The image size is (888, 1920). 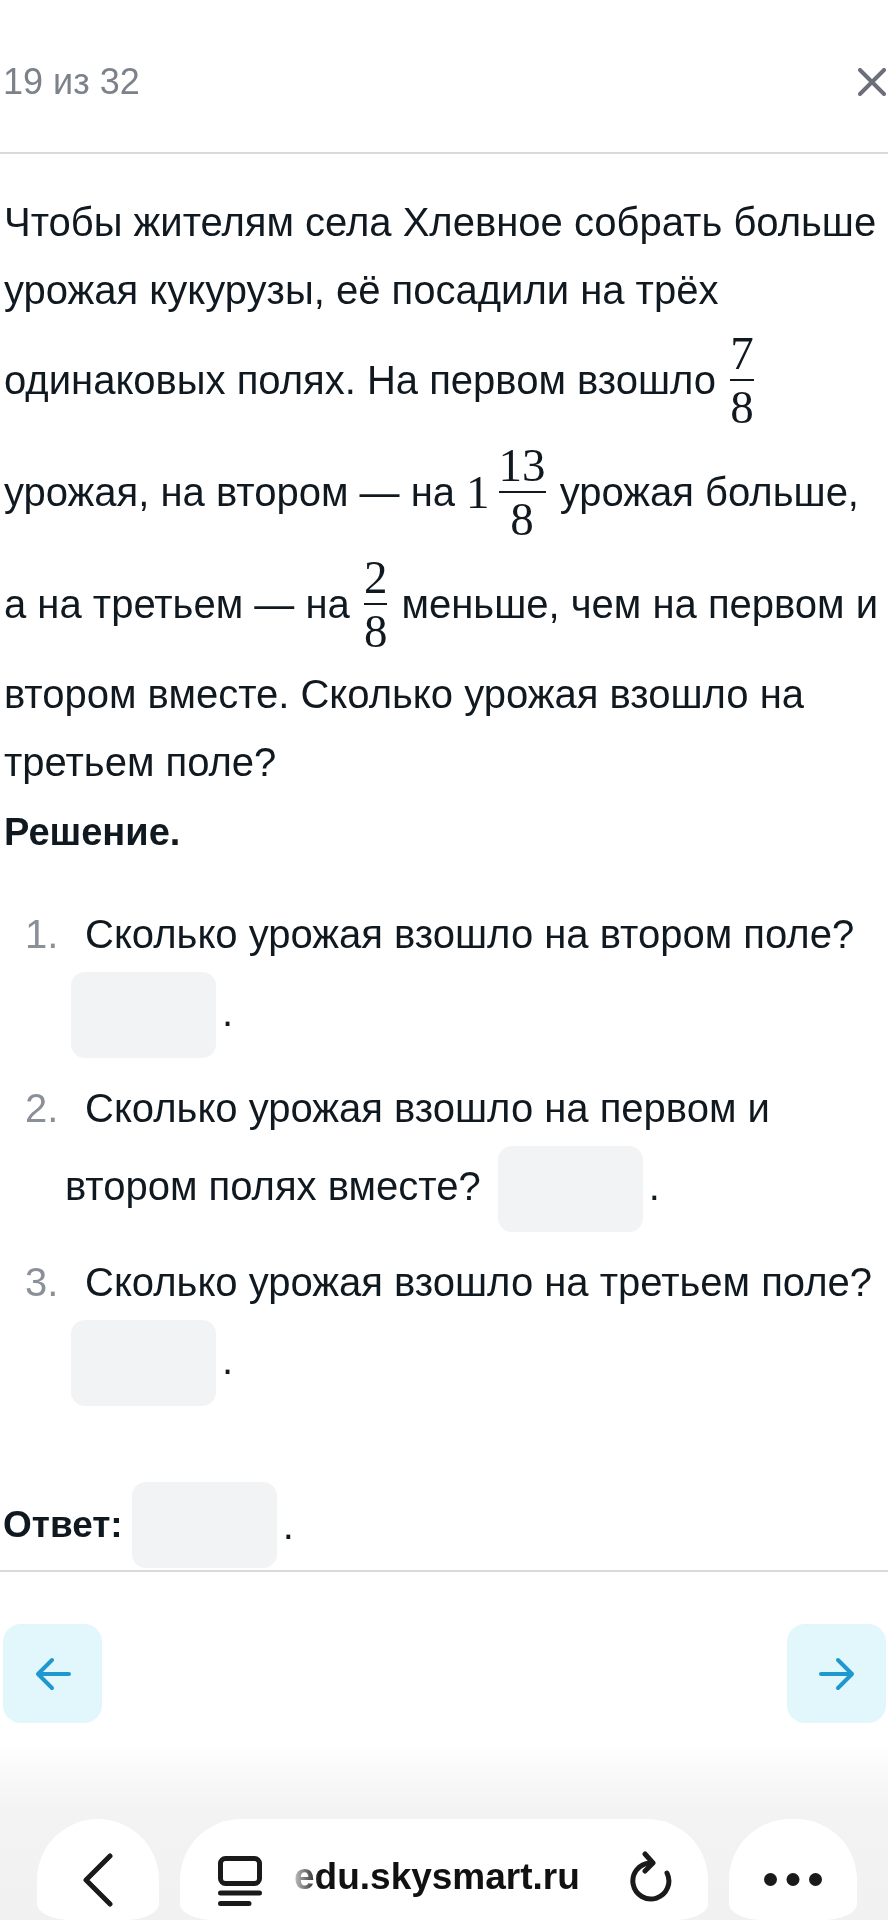 I want to click on next-button, so click(x=836, y=1673).